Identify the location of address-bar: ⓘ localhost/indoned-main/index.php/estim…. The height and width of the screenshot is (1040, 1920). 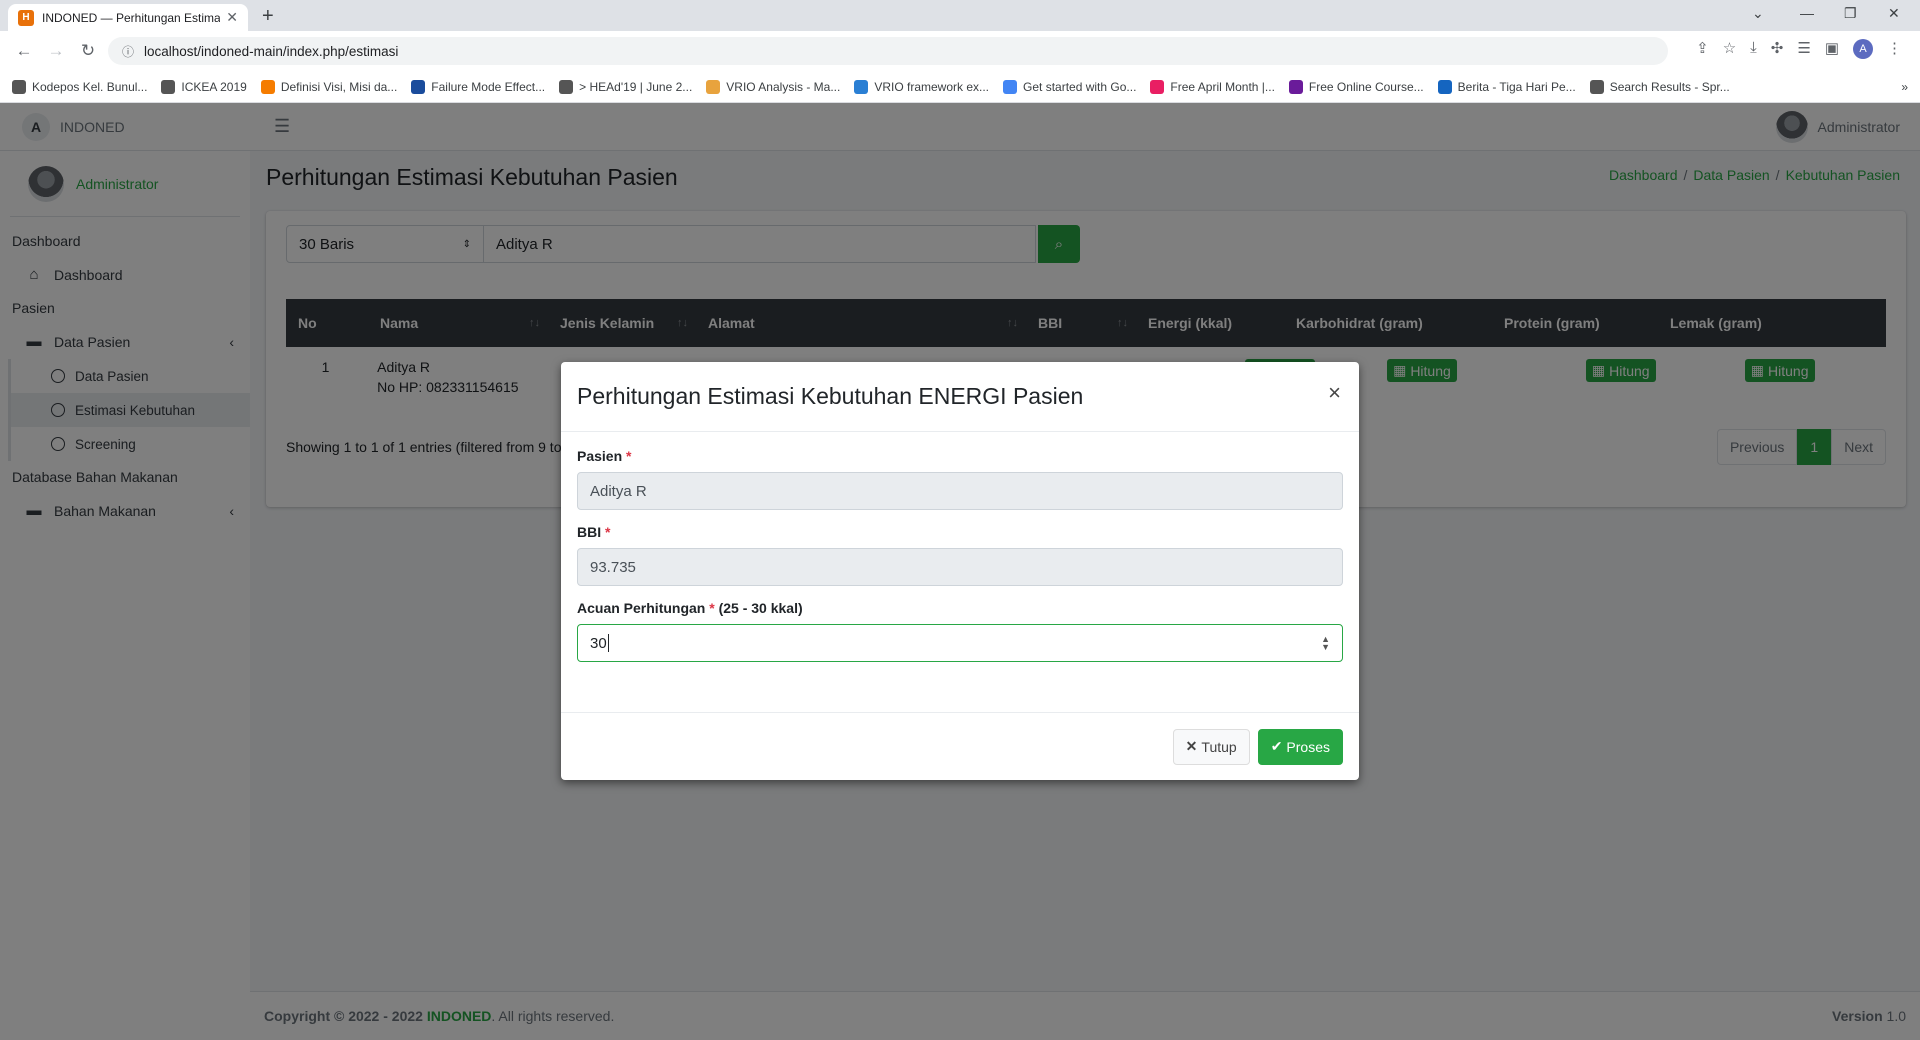
(888, 51).